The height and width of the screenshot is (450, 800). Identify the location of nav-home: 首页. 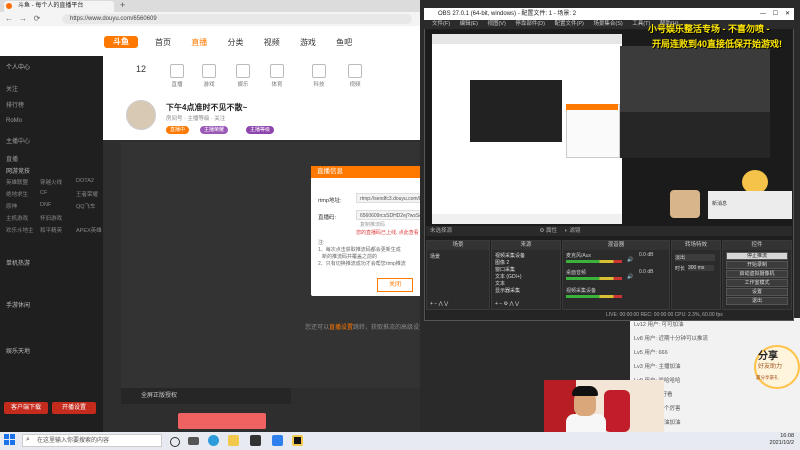
(163, 42).